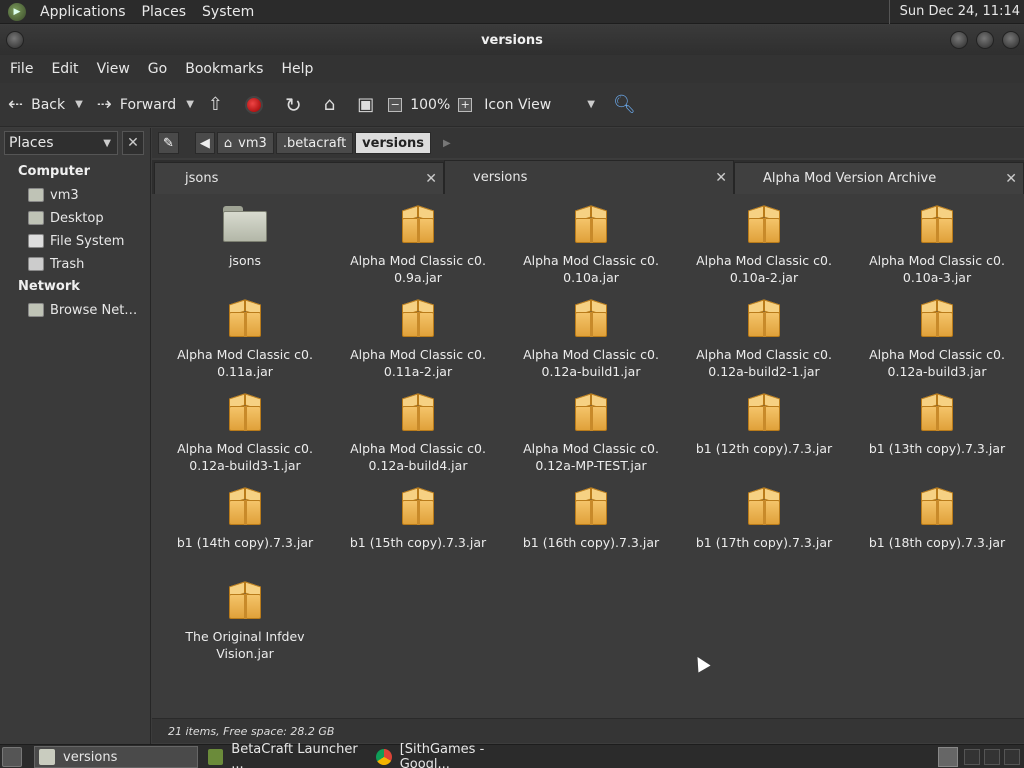 This screenshot has width=1024, height=768. I want to click on maximize-button, so click(985, 40).